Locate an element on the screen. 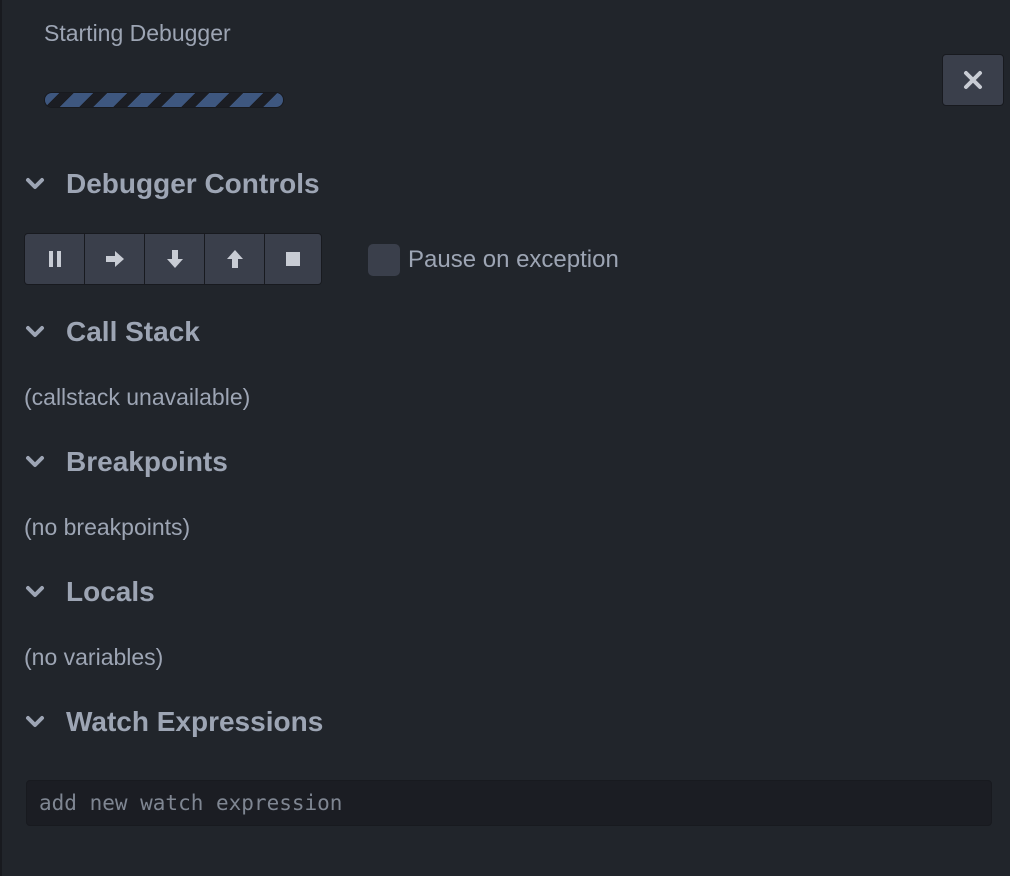 The width and height of the screenshot is (1010, 876). watch-expression-input is located at coordinates (509, 803).